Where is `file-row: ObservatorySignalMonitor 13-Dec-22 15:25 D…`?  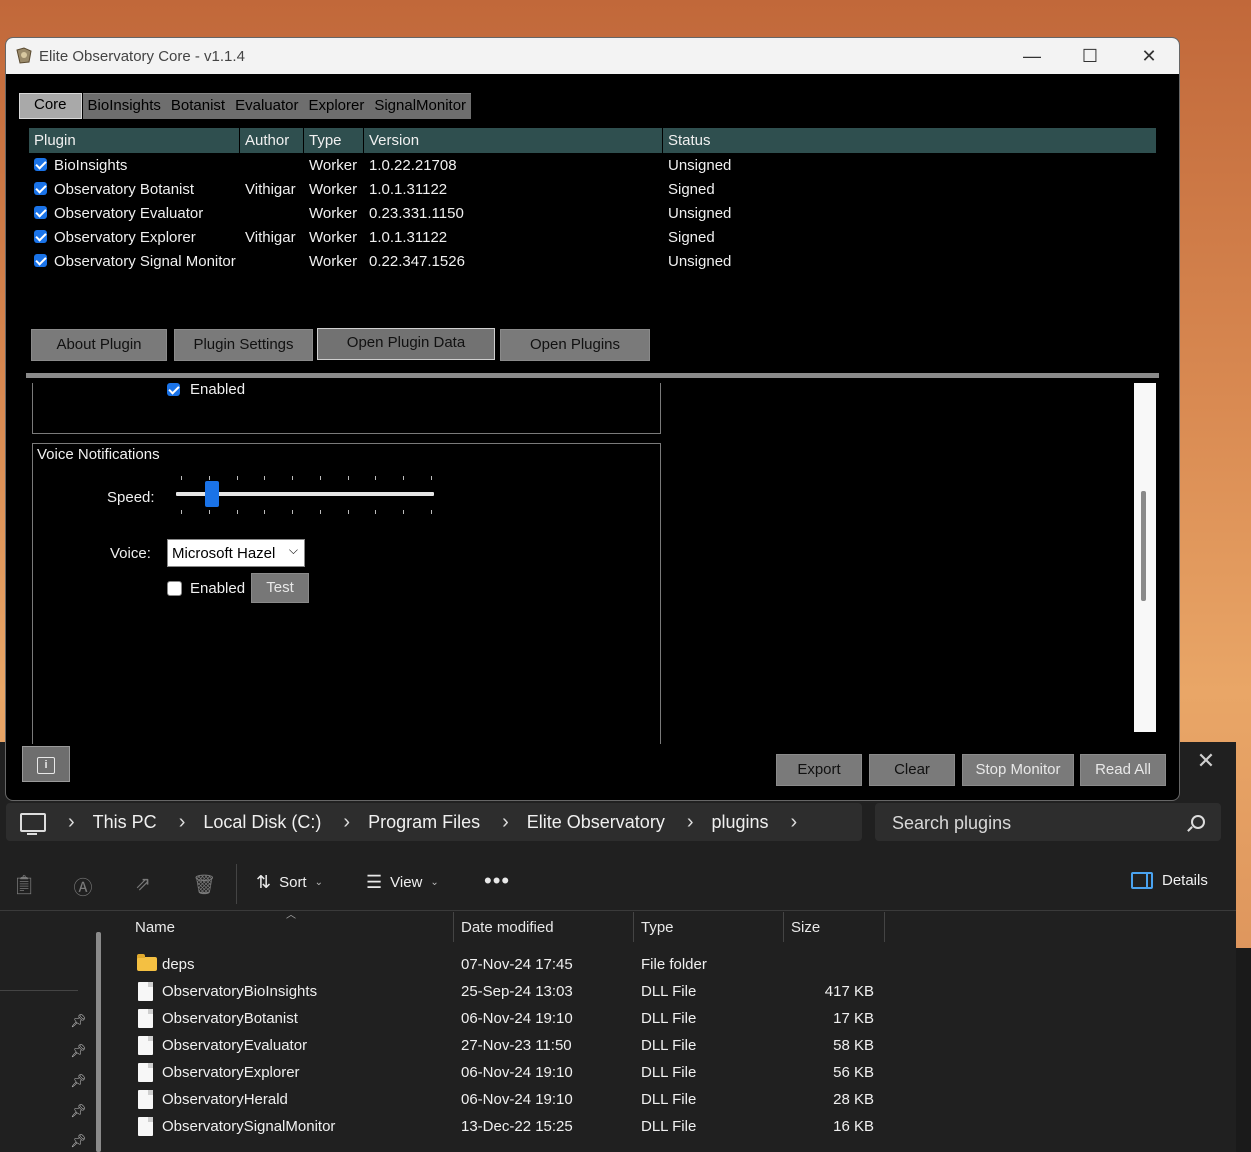
file-row: ObservatorySignalMonitor 13-Dec-22 15:25 D… is located at coordinates (510, 1127).